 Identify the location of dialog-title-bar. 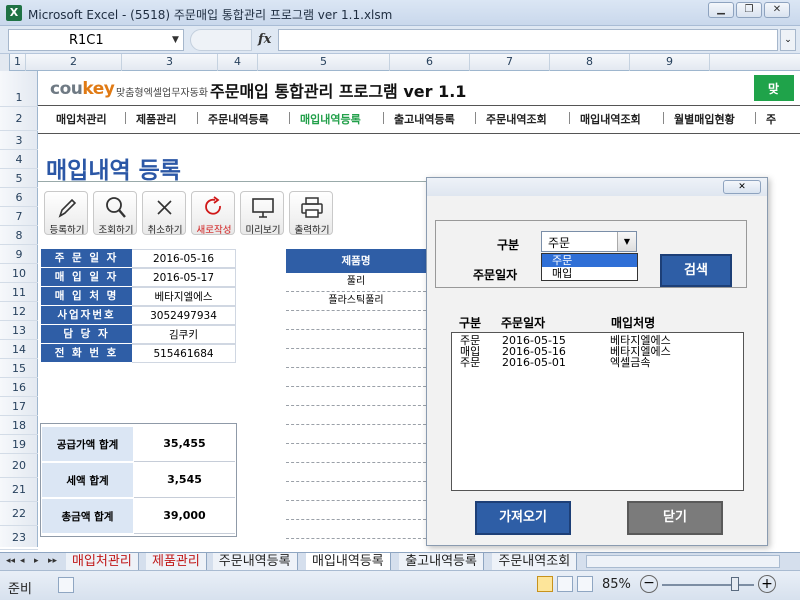
(597, 187).